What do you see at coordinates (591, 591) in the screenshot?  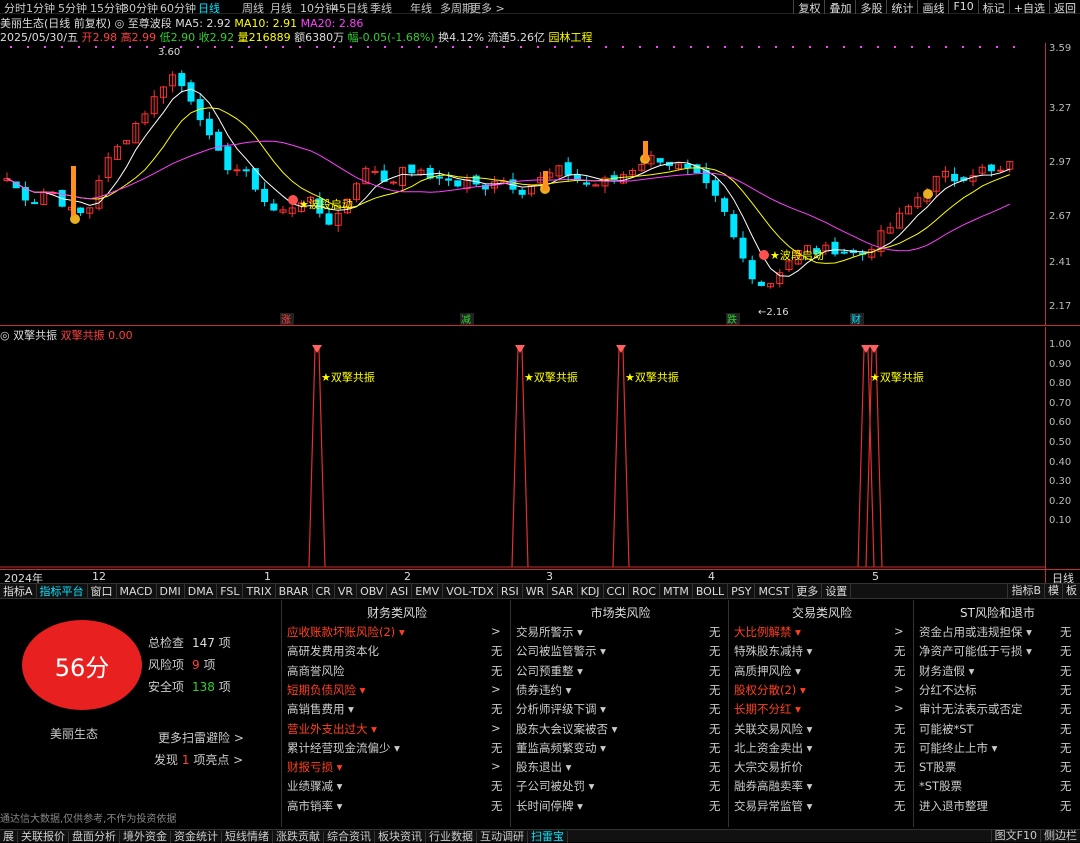 I see `indicator-tab: KDJ` at bounding box center [591, 591].